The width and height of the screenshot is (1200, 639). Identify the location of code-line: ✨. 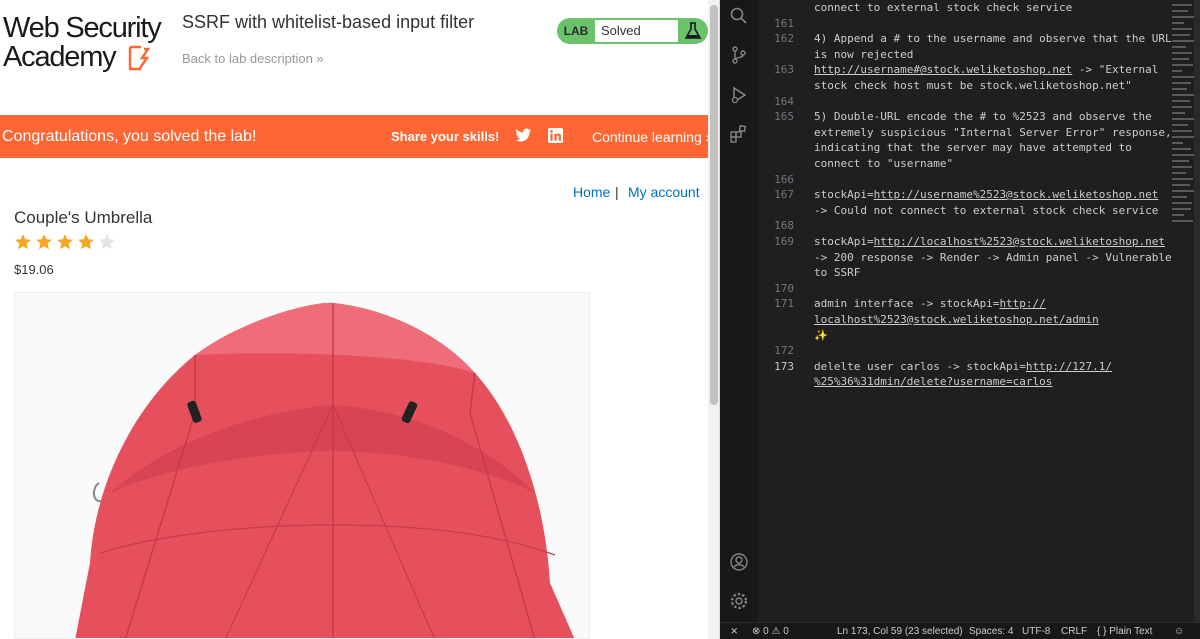
(821, 335).